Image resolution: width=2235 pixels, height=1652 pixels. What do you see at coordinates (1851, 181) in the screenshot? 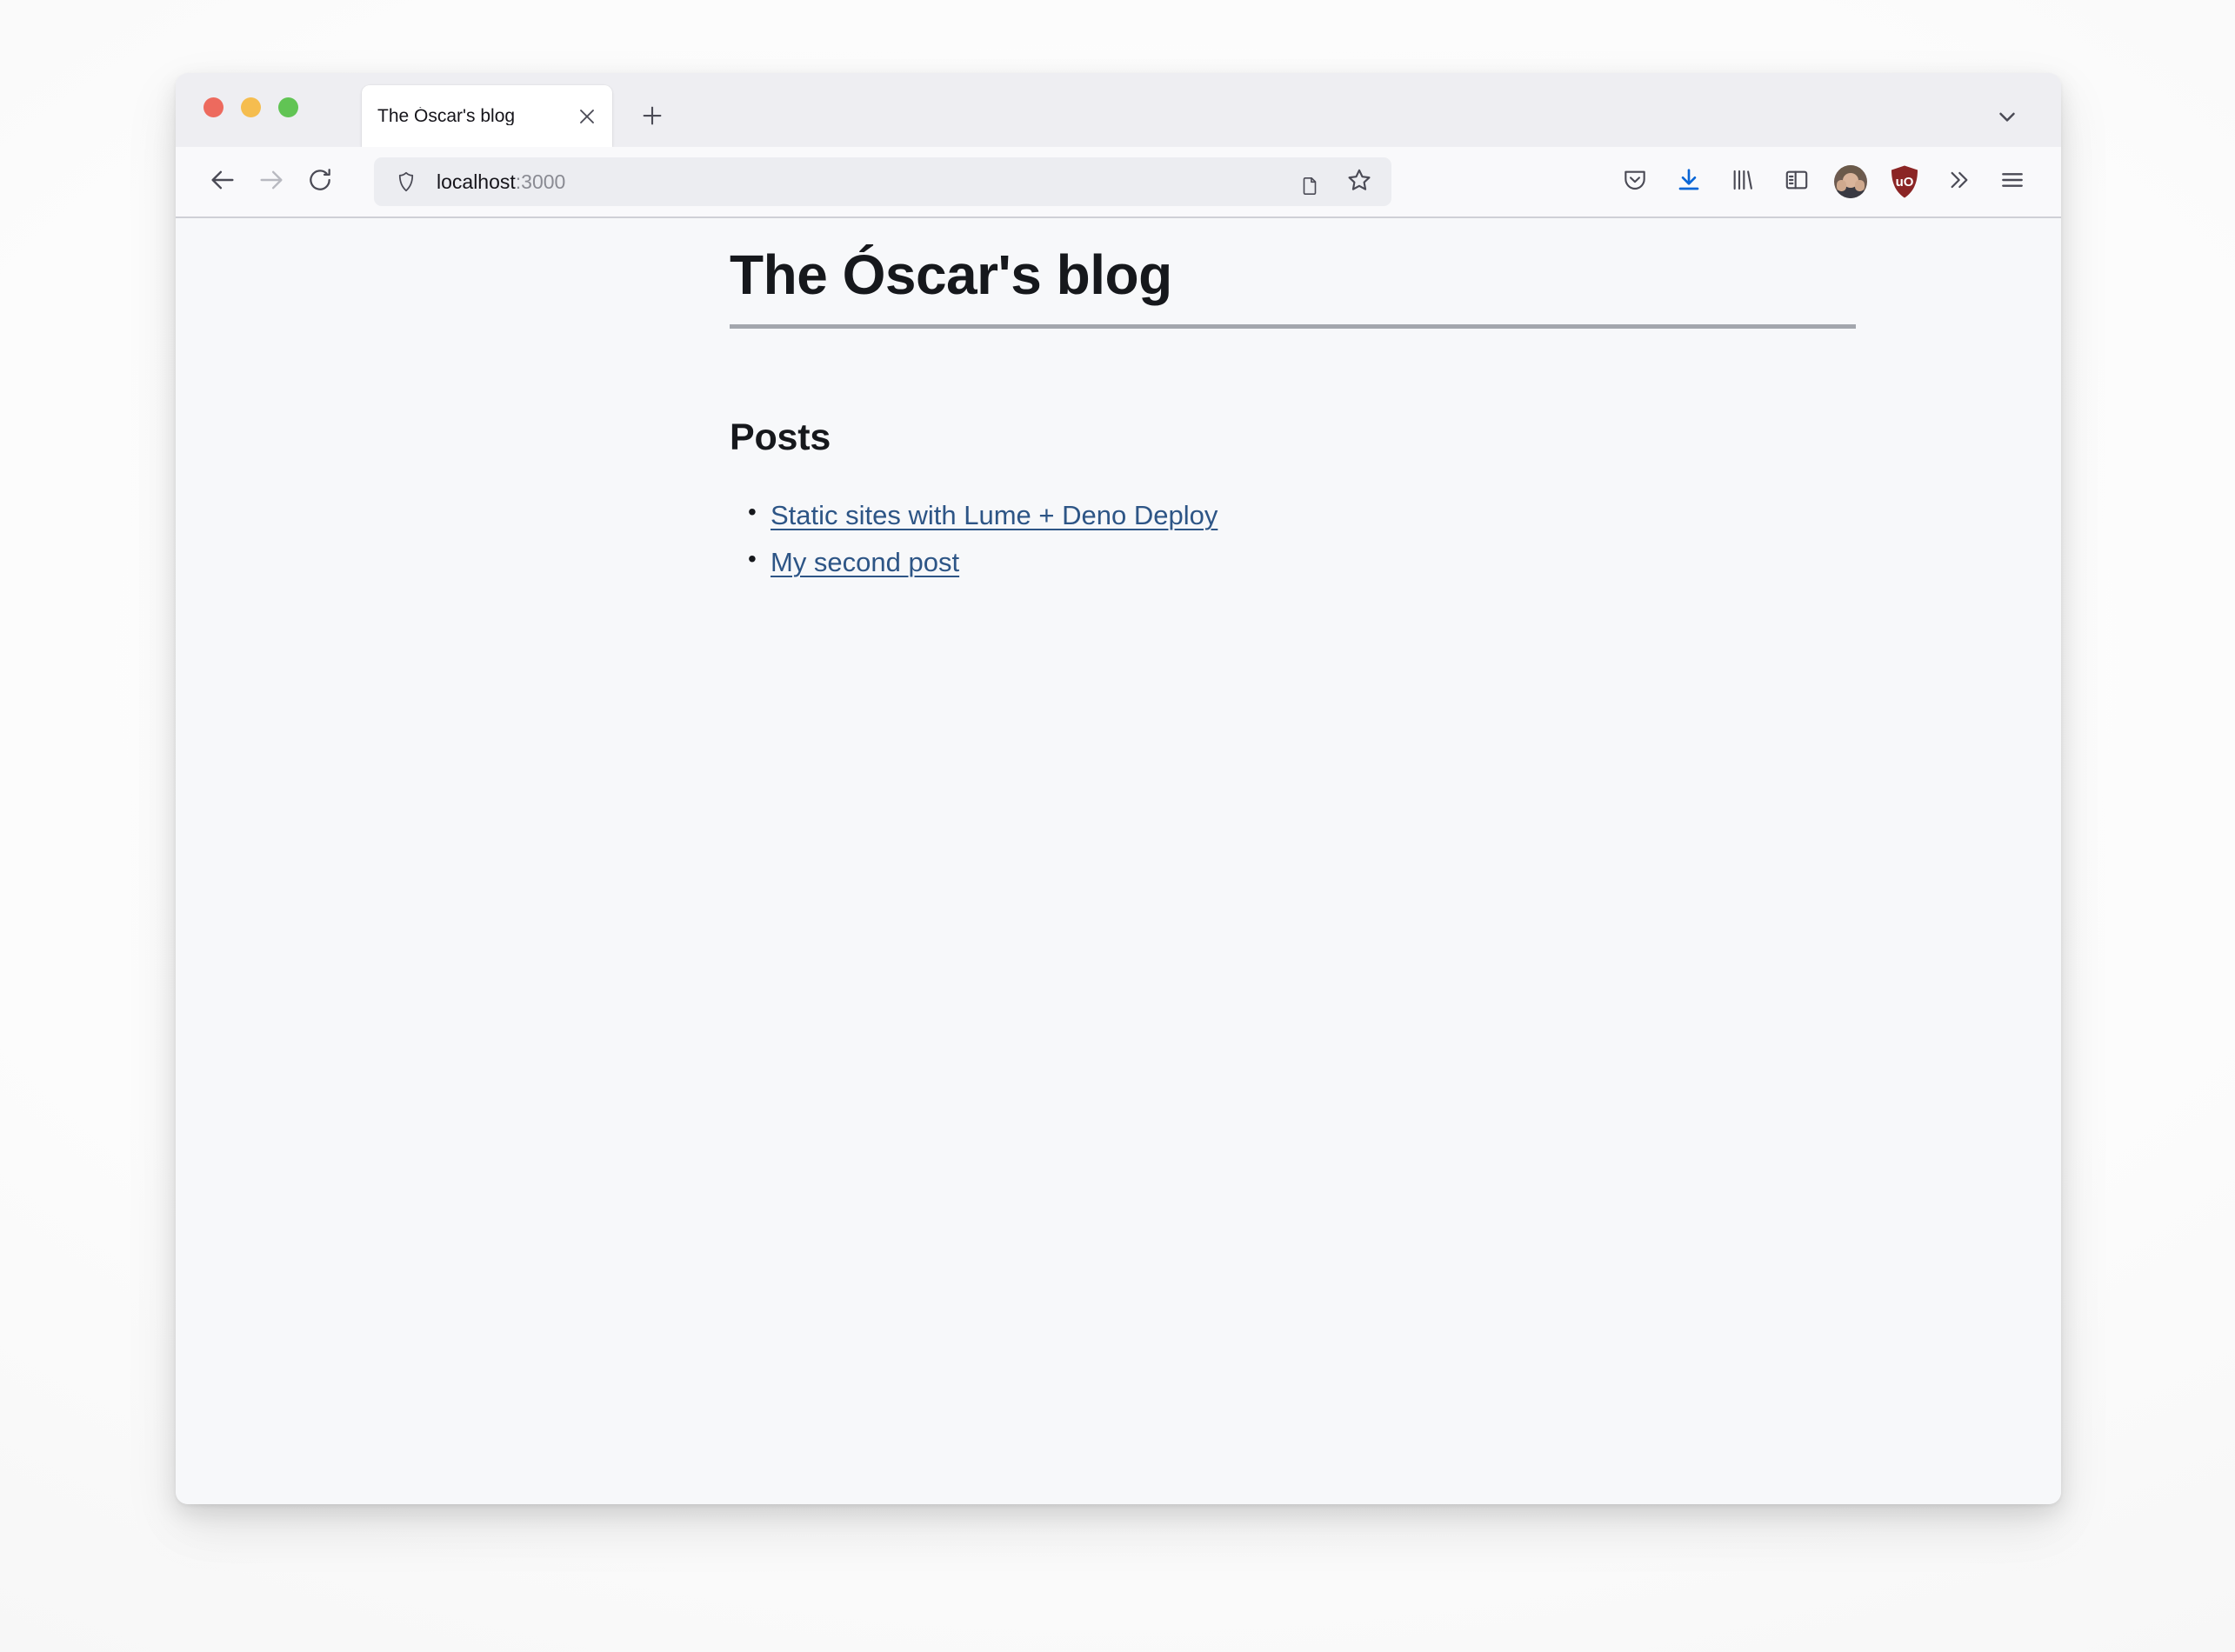
I see `avatar` at bounding box center [1851, 181].